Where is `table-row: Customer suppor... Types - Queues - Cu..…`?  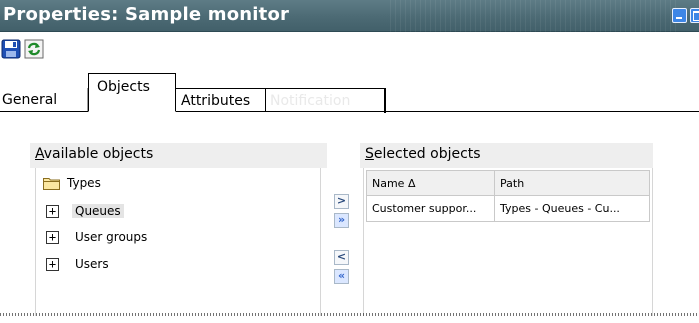
table-row: Customer suppor... Types - Queues - Cu..… is located at coordinates (508, 209).